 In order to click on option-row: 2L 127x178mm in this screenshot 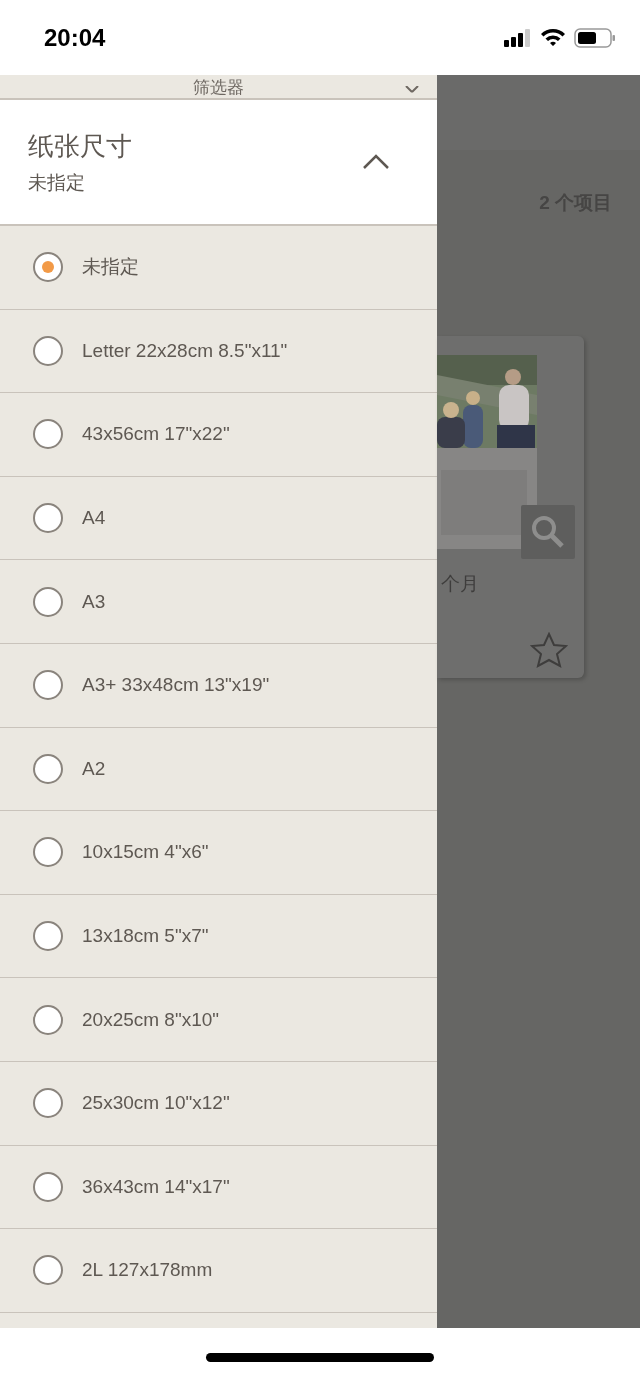, I will do `click(218, 1271)`.